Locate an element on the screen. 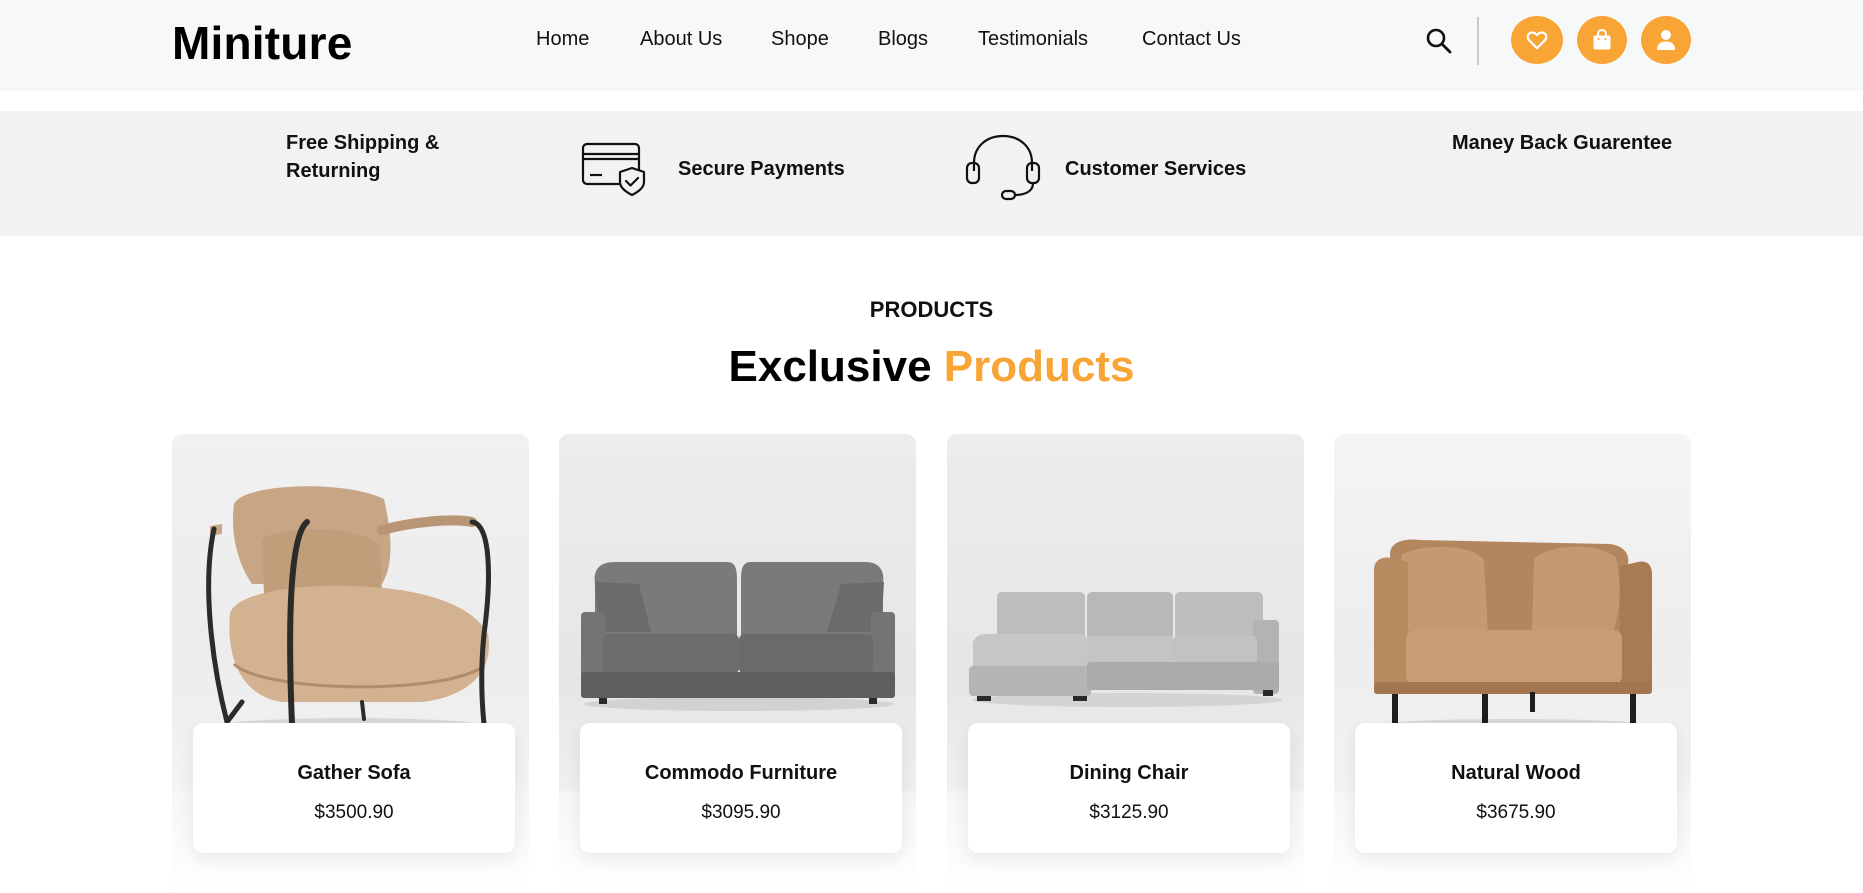 This screenshot has width=1863, height=893. product-info: Dining Chair $3125.90 is located at coordinates (1129, 788).